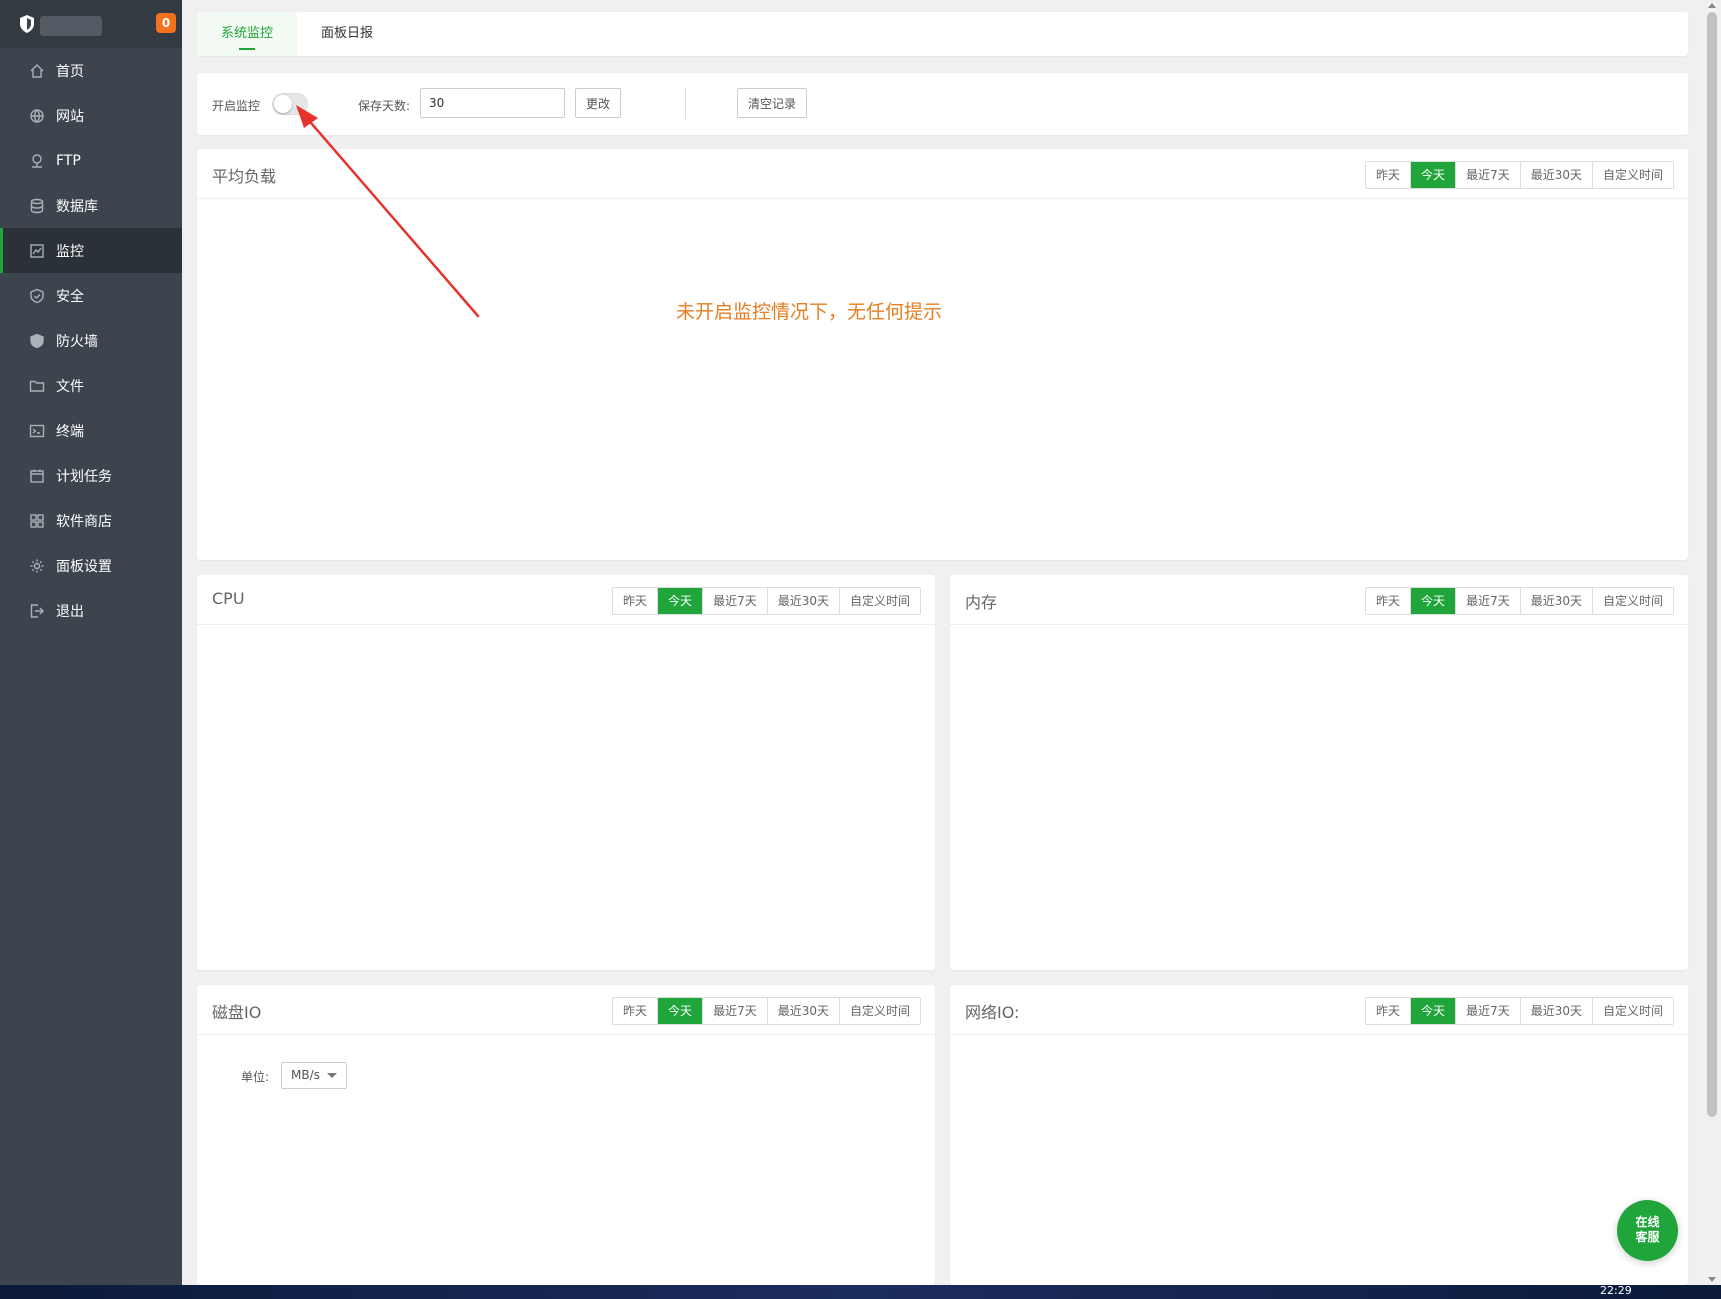 The image size is (1721, 1299). I want to click on vertical-scrollbar, so click(1712, 642).